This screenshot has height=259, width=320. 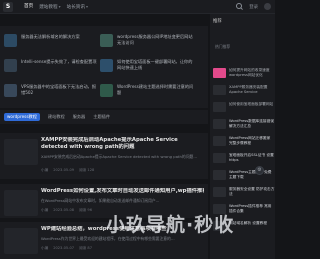 I want to click on featured-item: wordpress服务器公网IP地址变更后网站无法访问, so click(x=147, y=43).